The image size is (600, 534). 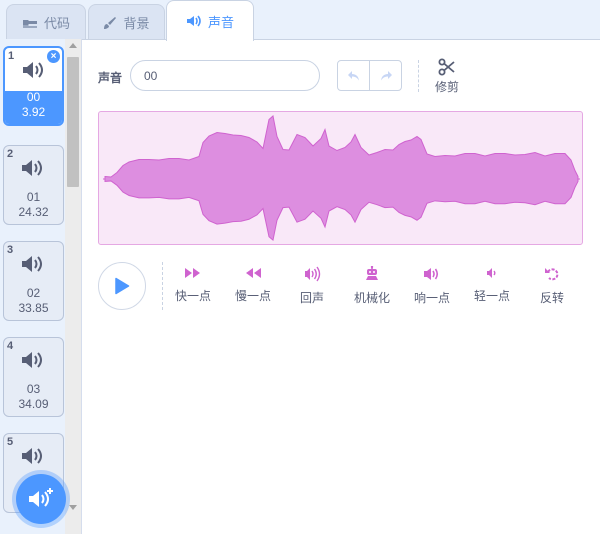 I want to click on sound-index: 3, so click(x=10, y=250).